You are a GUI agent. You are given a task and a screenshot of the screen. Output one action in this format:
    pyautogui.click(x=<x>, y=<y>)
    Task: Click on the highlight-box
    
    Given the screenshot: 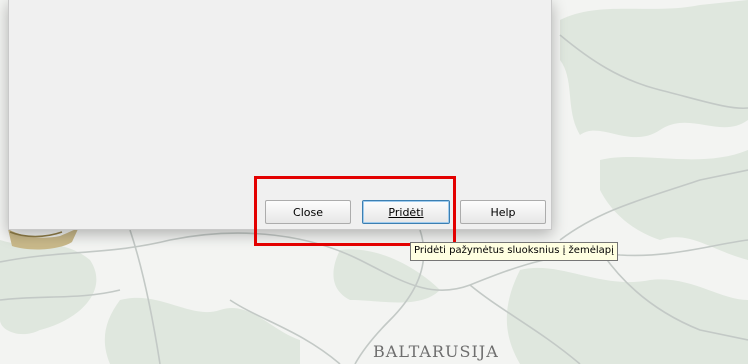 What is the action you would take?
    pyautogui.click(x=355, y=211)
    